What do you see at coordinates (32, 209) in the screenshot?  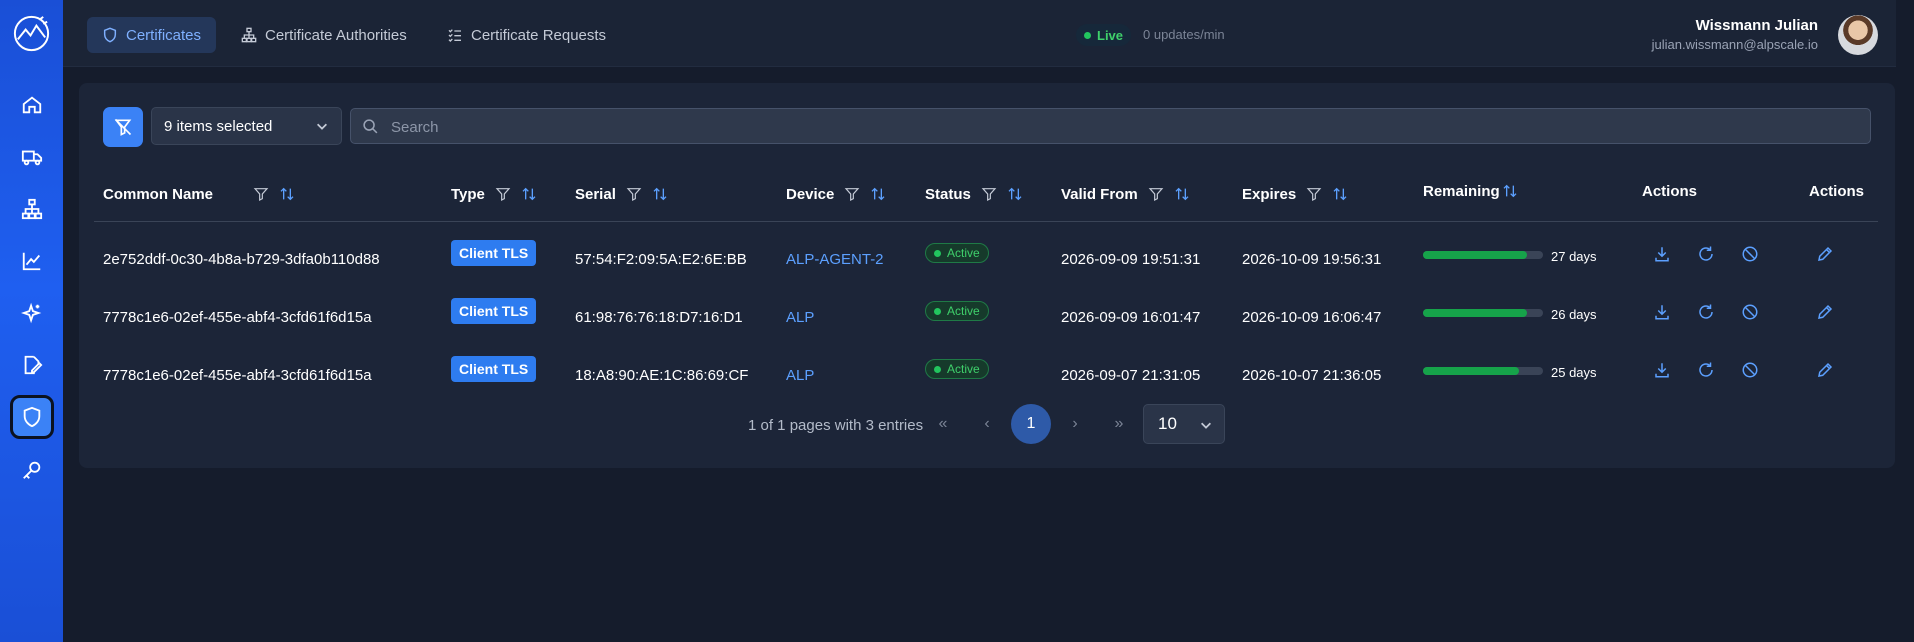 I see `nav-network-icon` at bounding box center [32, 209].